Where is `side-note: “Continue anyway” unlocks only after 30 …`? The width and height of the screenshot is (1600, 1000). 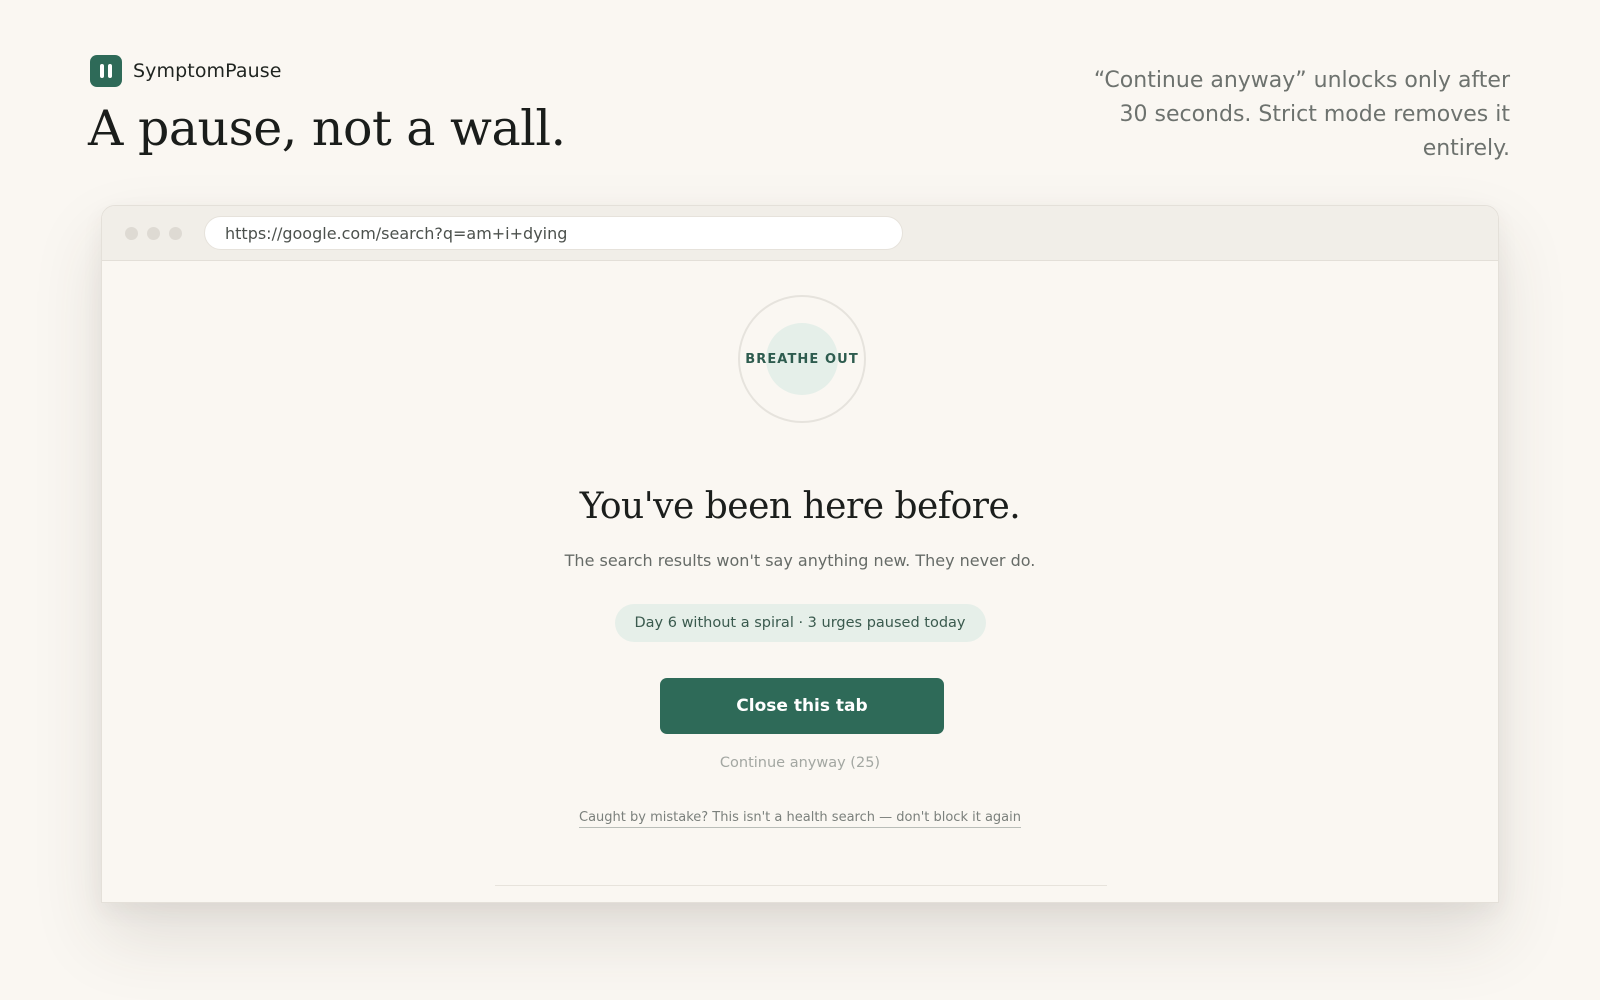 side-note: “Continue anyway” unlocks only after 30 … is located at coordinates (1301, 114).